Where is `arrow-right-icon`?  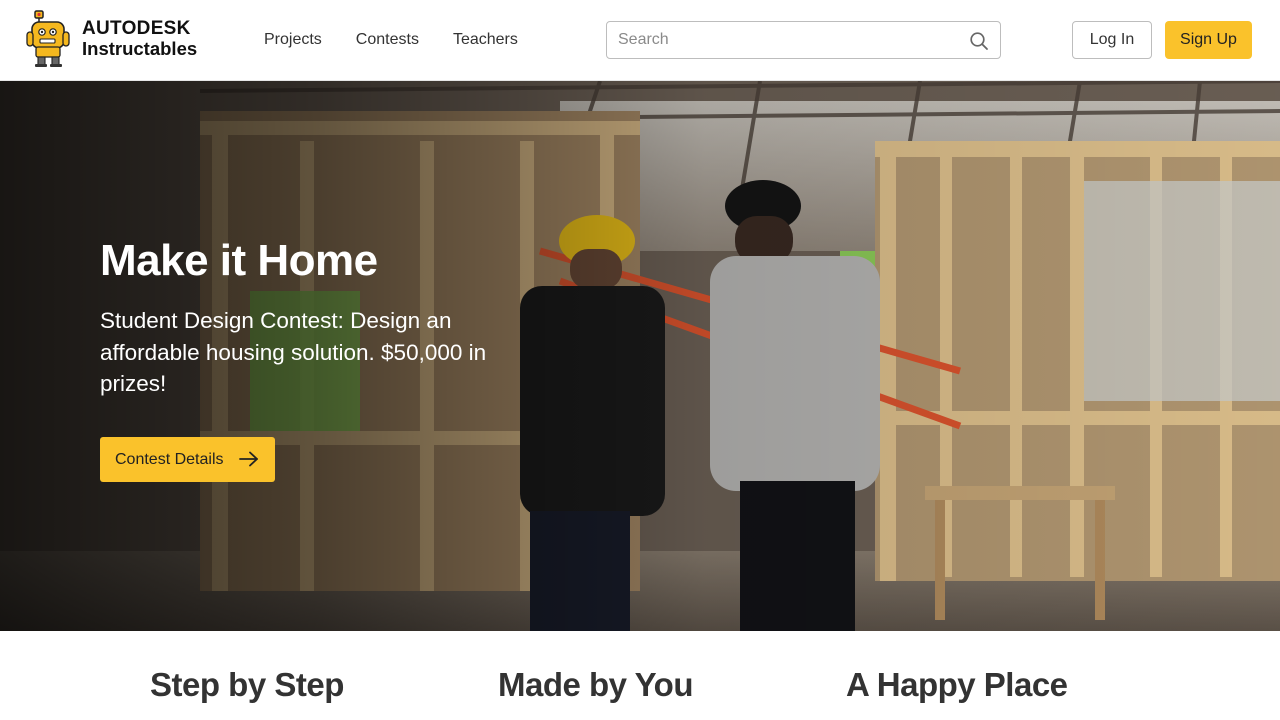
arrow-right-icon is located at coordinates (248, 459).